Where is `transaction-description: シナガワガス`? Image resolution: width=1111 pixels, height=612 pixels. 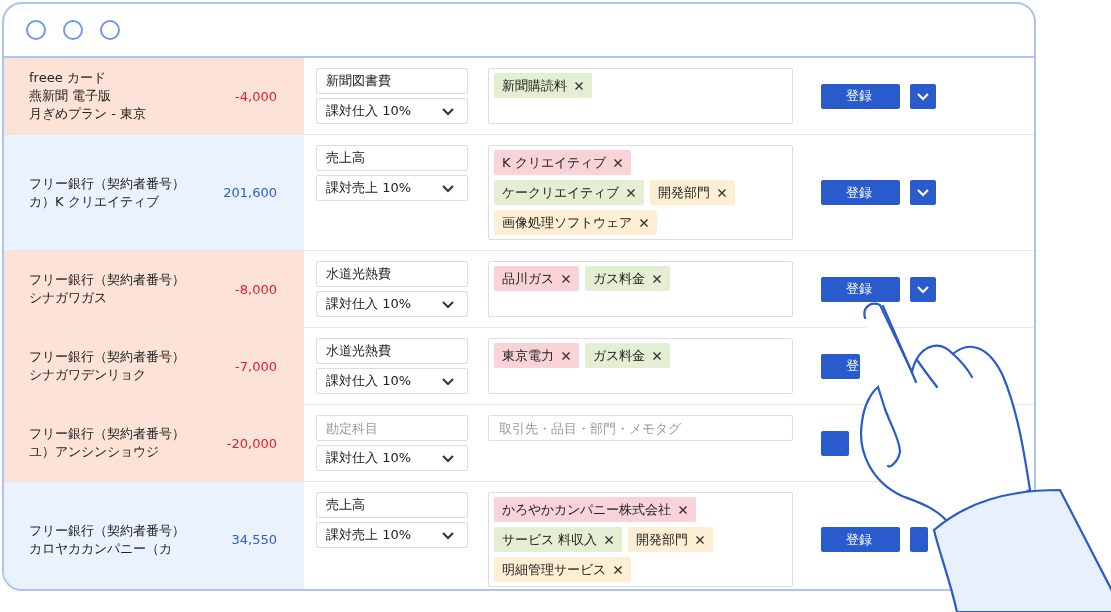
transaction-description: シナガワガス is located at coordinates (68, 298).